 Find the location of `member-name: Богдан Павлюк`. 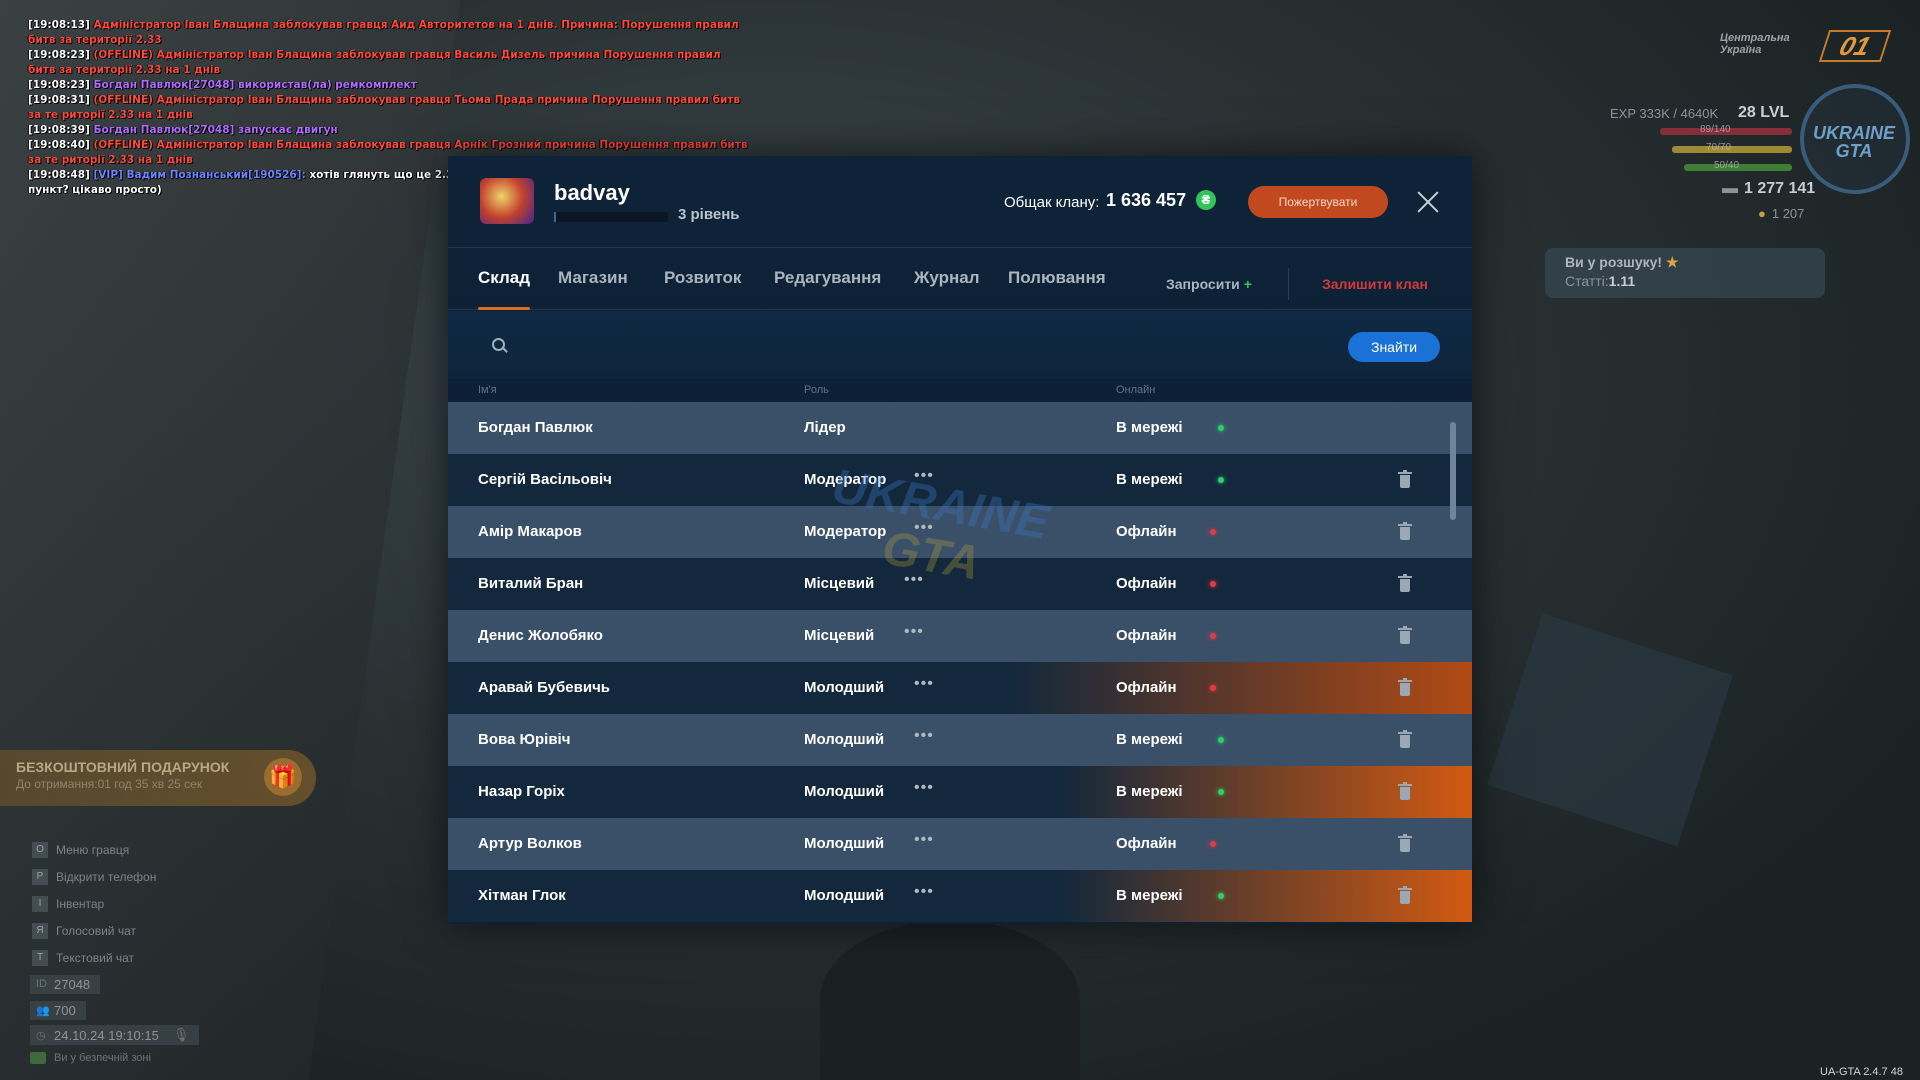

member-name: Богдан Павлюк is located at coordinates (535, 427).